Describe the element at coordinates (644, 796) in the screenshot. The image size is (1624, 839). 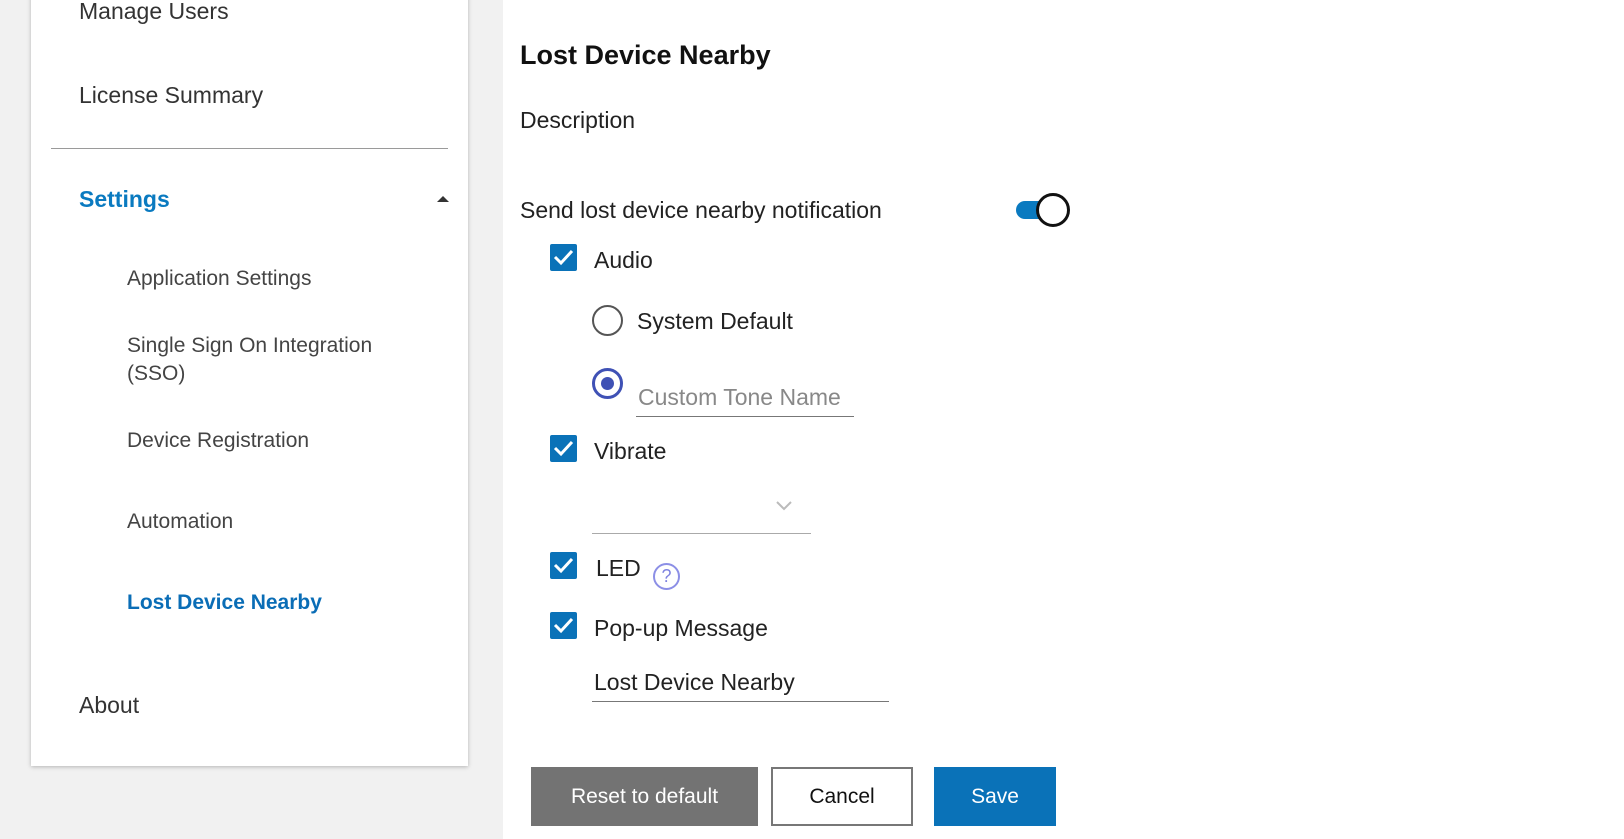
I see `reset-to-default-button: Reset to default` at that location.